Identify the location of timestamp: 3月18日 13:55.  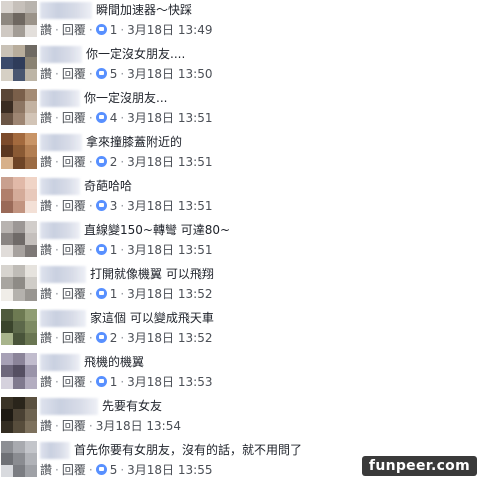
(169, 470).